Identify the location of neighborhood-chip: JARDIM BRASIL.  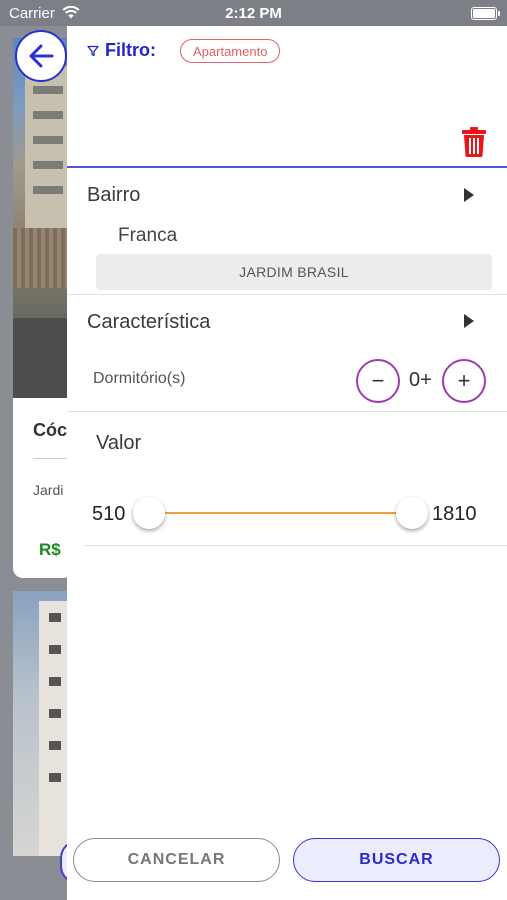
(294, 272).